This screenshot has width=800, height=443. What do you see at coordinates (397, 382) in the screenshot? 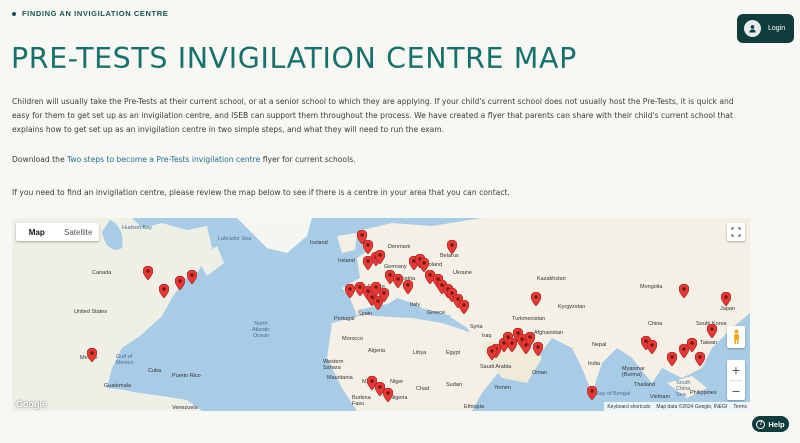
I see `map-label: Niger` at bounding box center [397, 382].